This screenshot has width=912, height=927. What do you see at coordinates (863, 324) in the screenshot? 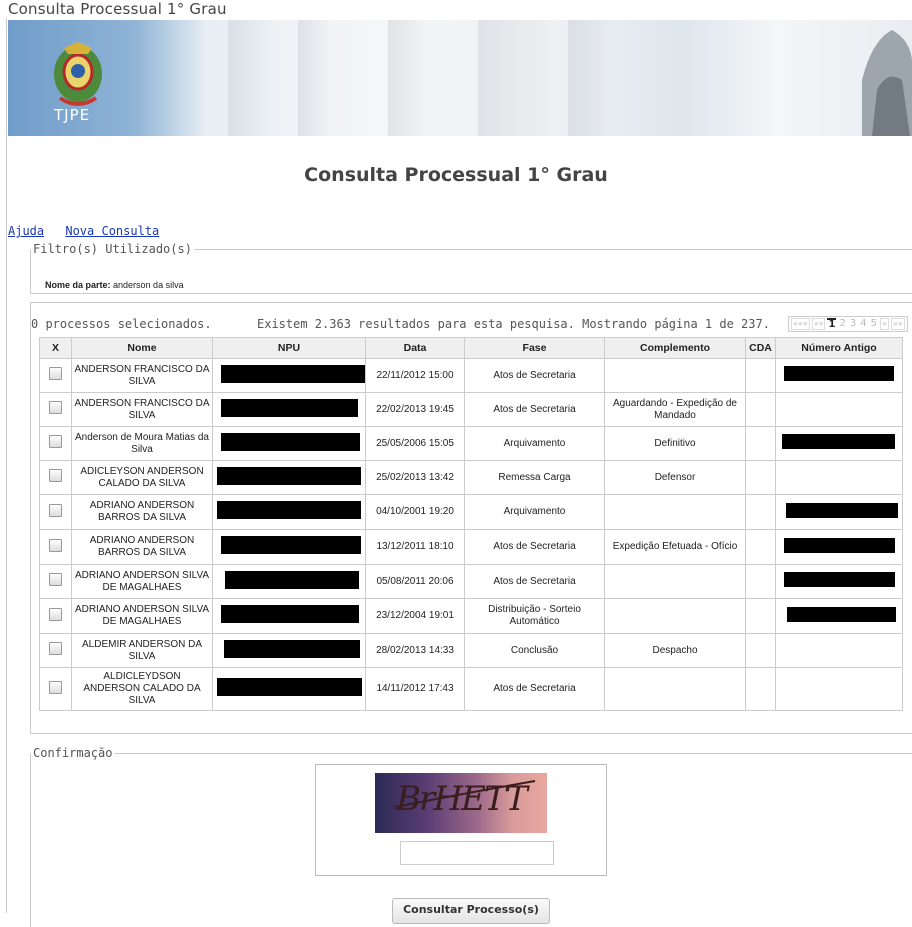
I see `page-link-4: 4` at bounding box center [863, 324].